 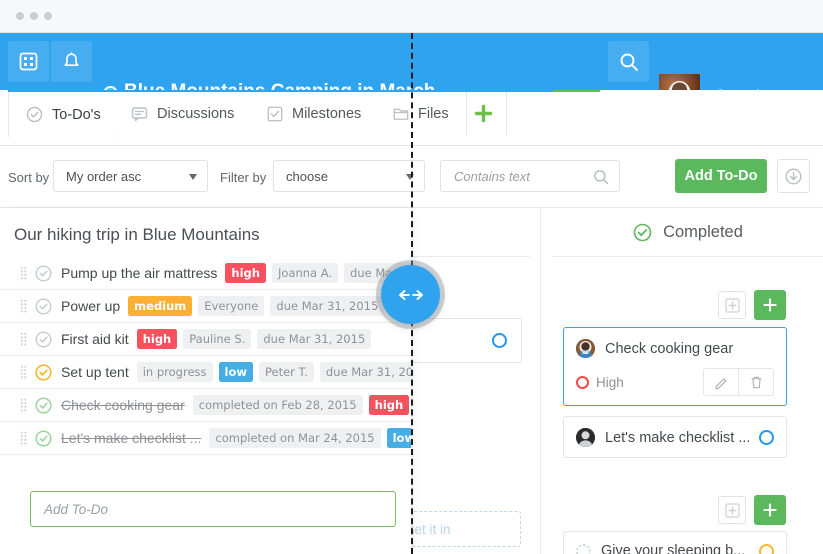 What do you see at coordinates (669, 348) in the screenshot?
I see `card-title: Check cooking gear` at bounding box center [669, 348].